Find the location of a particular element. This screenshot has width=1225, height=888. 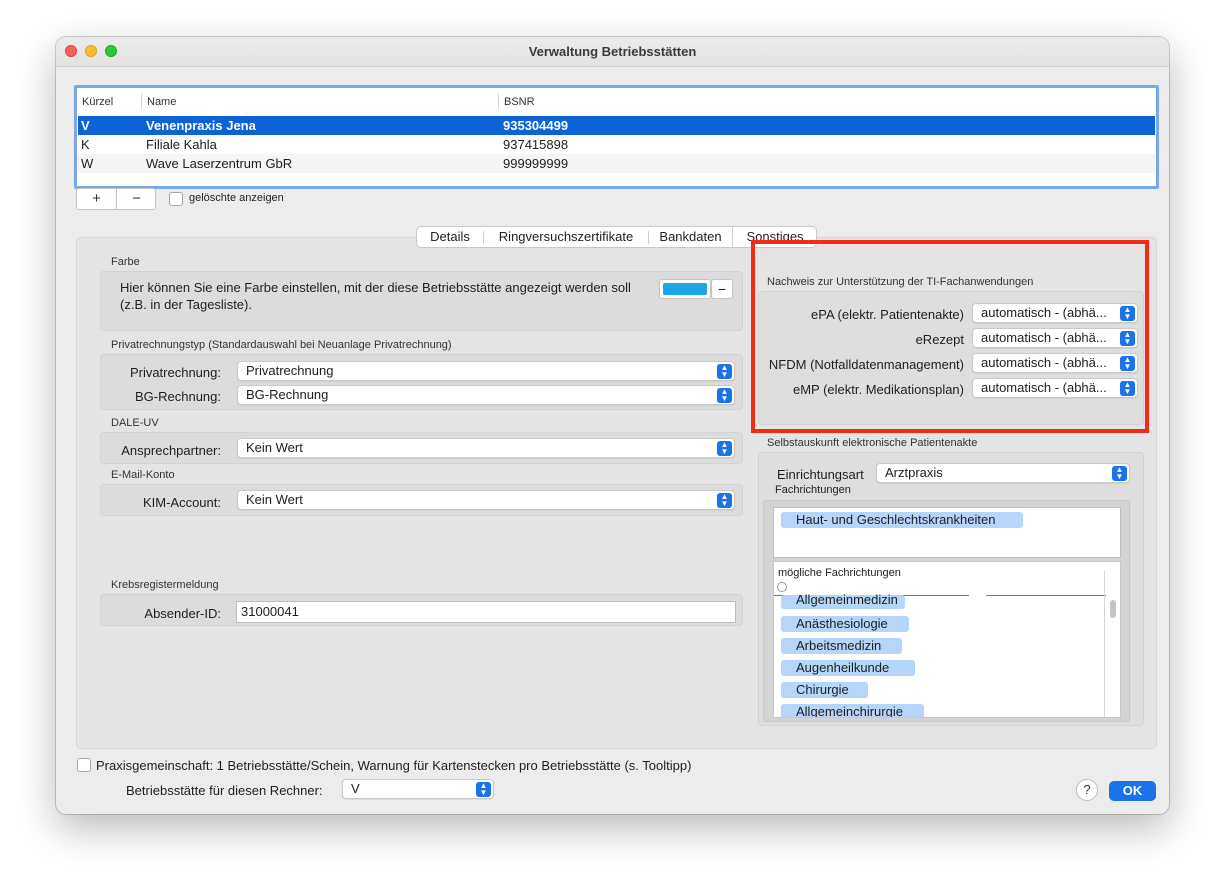

list-item: Haut- und Geschlechtskrankheiten is located at coordinates (902, 520).